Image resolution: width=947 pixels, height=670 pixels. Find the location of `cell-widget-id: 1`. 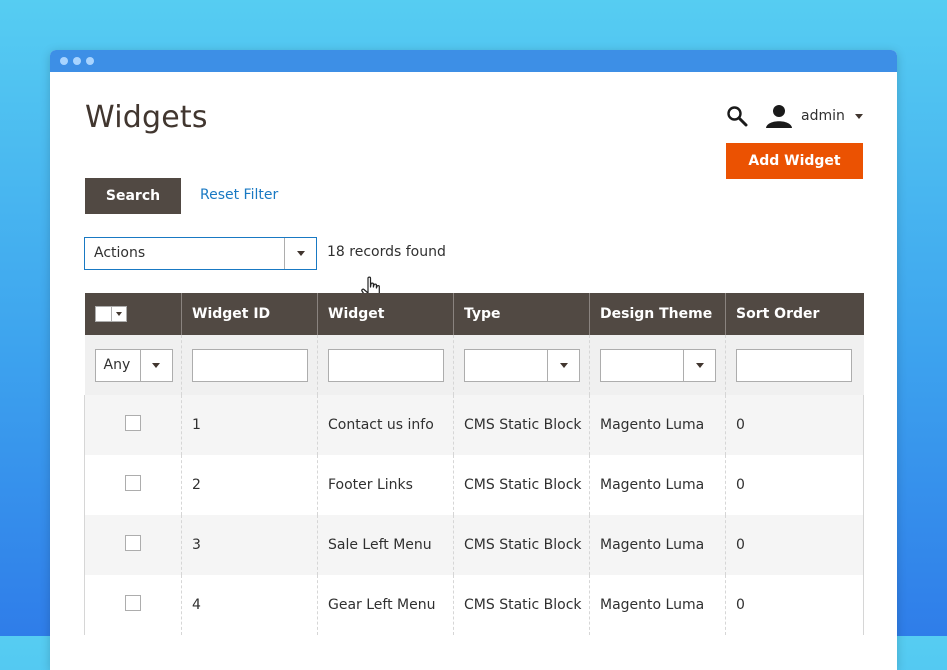

cell-widget-id: 1 is located at coordinates (249, 425).